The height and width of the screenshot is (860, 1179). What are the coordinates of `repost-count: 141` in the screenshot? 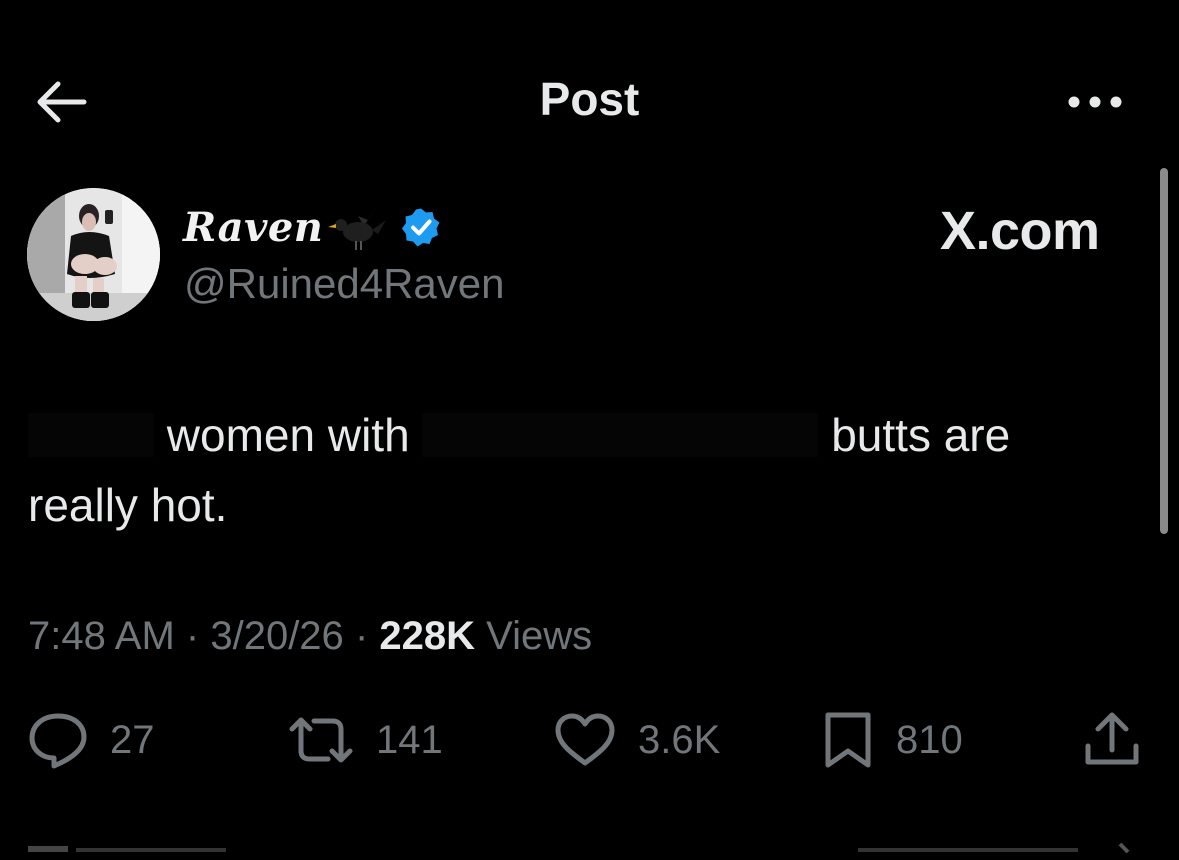 It's located at (409, 739).